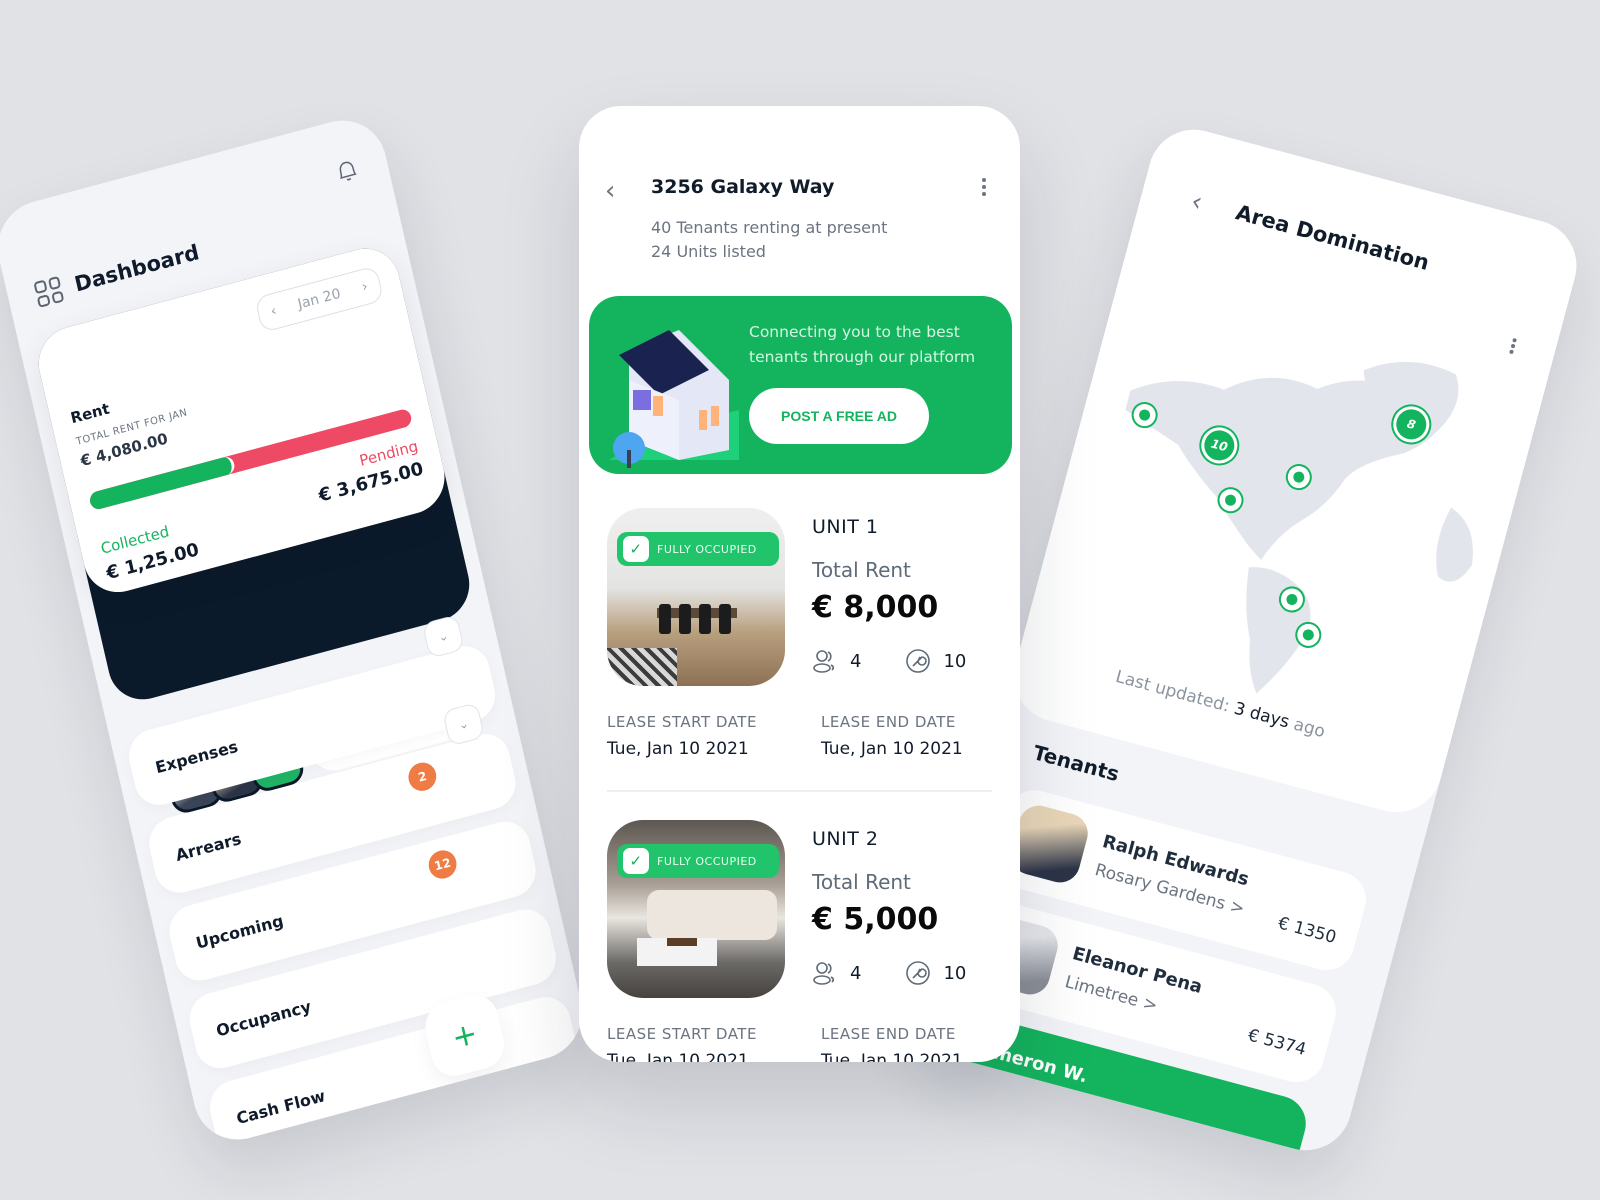  Describe the element at coordinates (364, 286) in the screenshot. I see `chevron-right-icon: ›` at that location.